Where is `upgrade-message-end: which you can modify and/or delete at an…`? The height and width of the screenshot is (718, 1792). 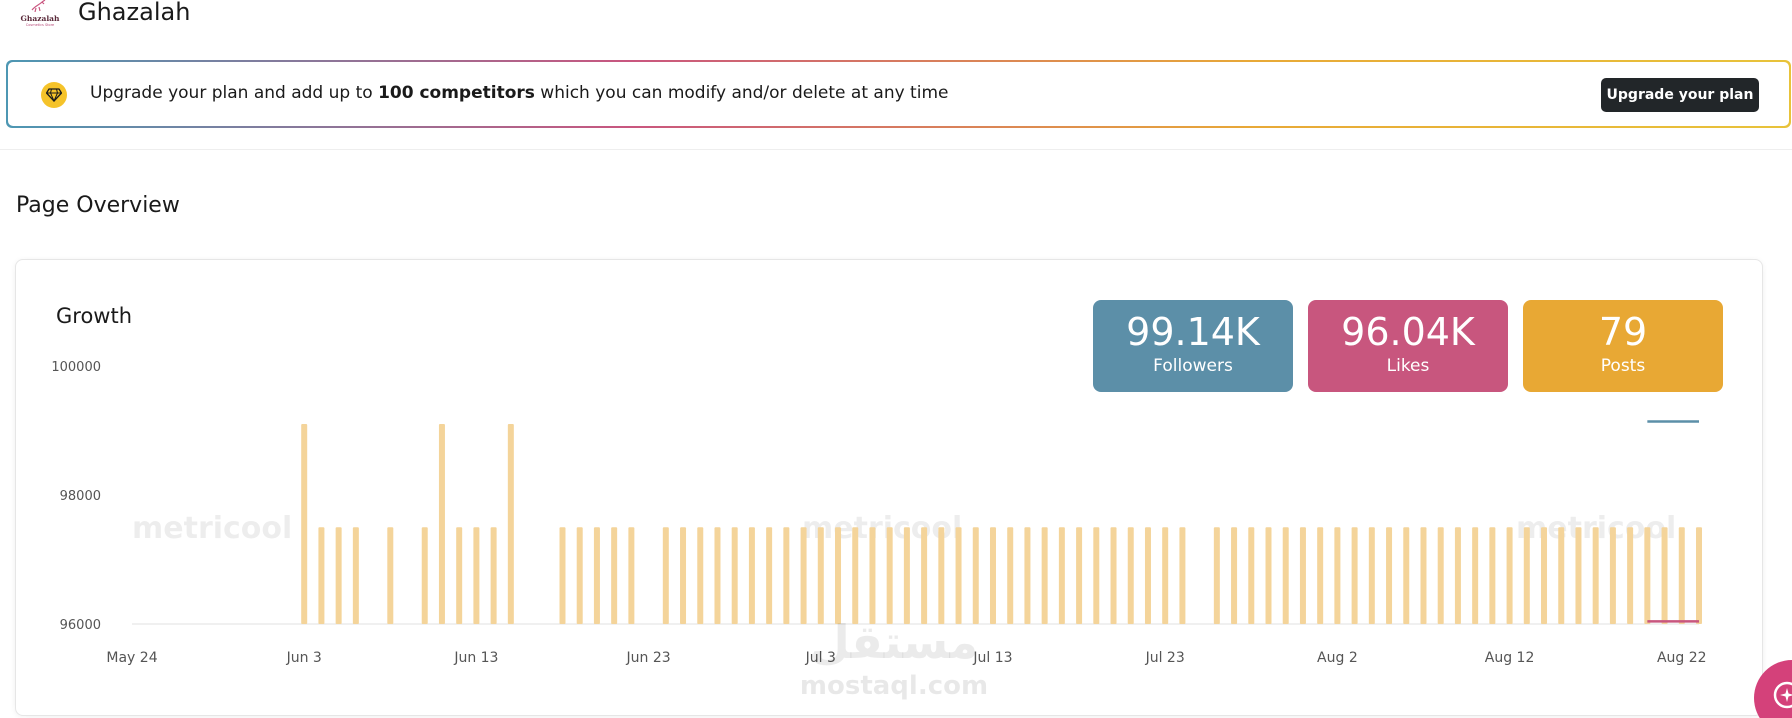
upgrade-message-end: which you can modify and/or delete at an… is located at coordinates (741, 93).